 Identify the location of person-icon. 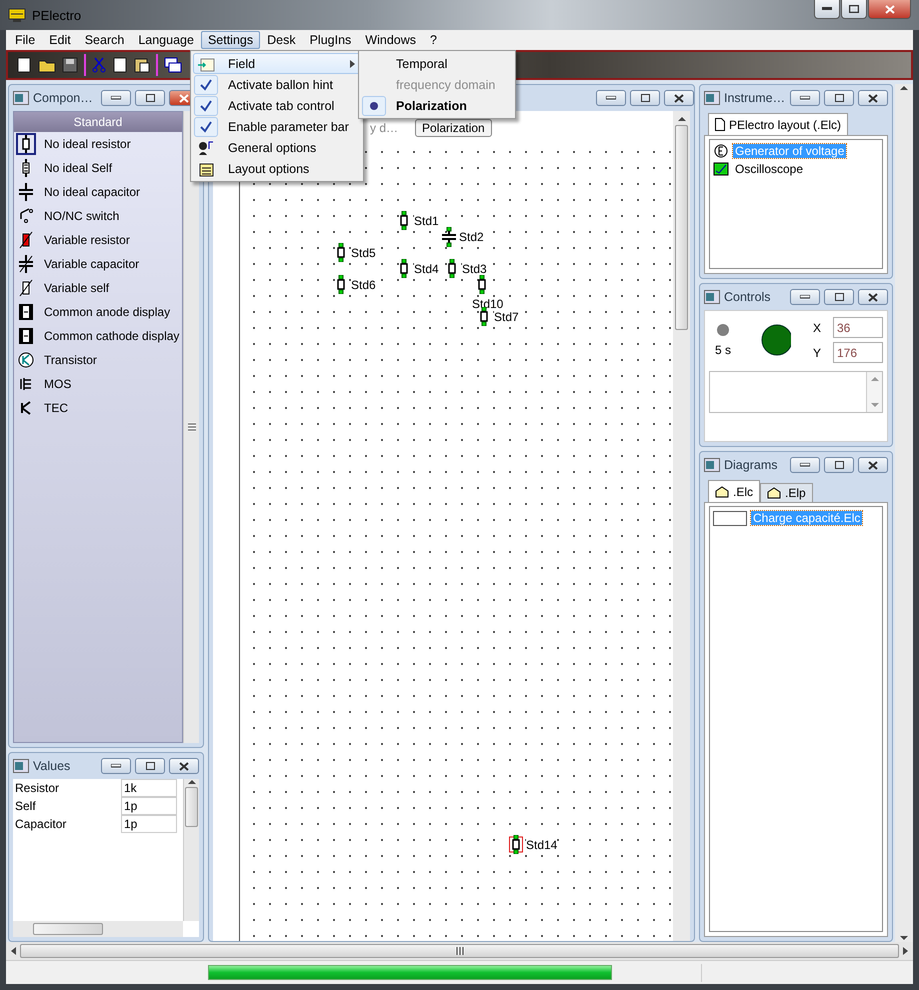
(206, 148).